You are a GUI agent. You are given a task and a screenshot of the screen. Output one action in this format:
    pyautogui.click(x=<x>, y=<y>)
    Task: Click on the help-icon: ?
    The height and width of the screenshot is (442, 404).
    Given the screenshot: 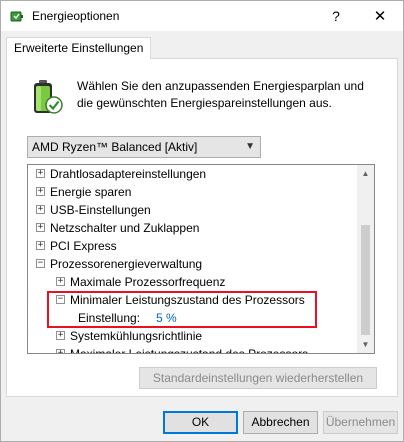 What is the action you would take?
    pyautogui.click(x=336, y=16)
    